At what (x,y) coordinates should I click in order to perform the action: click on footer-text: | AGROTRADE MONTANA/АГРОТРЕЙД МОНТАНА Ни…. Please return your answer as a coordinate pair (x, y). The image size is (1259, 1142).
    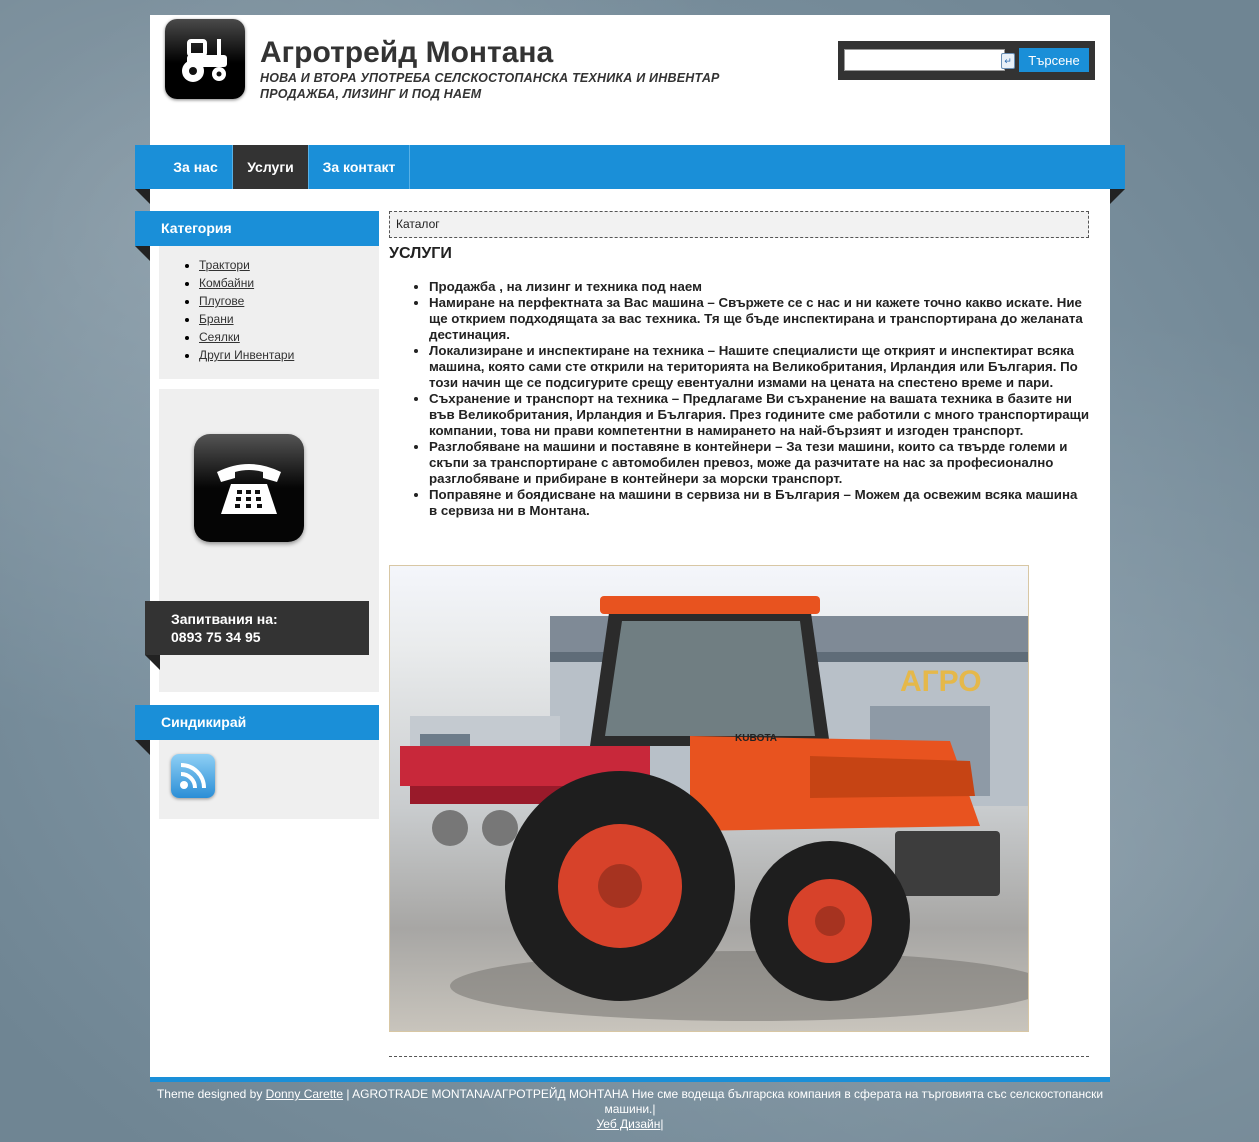
    Looking at the image, I should click on (723, 1101).